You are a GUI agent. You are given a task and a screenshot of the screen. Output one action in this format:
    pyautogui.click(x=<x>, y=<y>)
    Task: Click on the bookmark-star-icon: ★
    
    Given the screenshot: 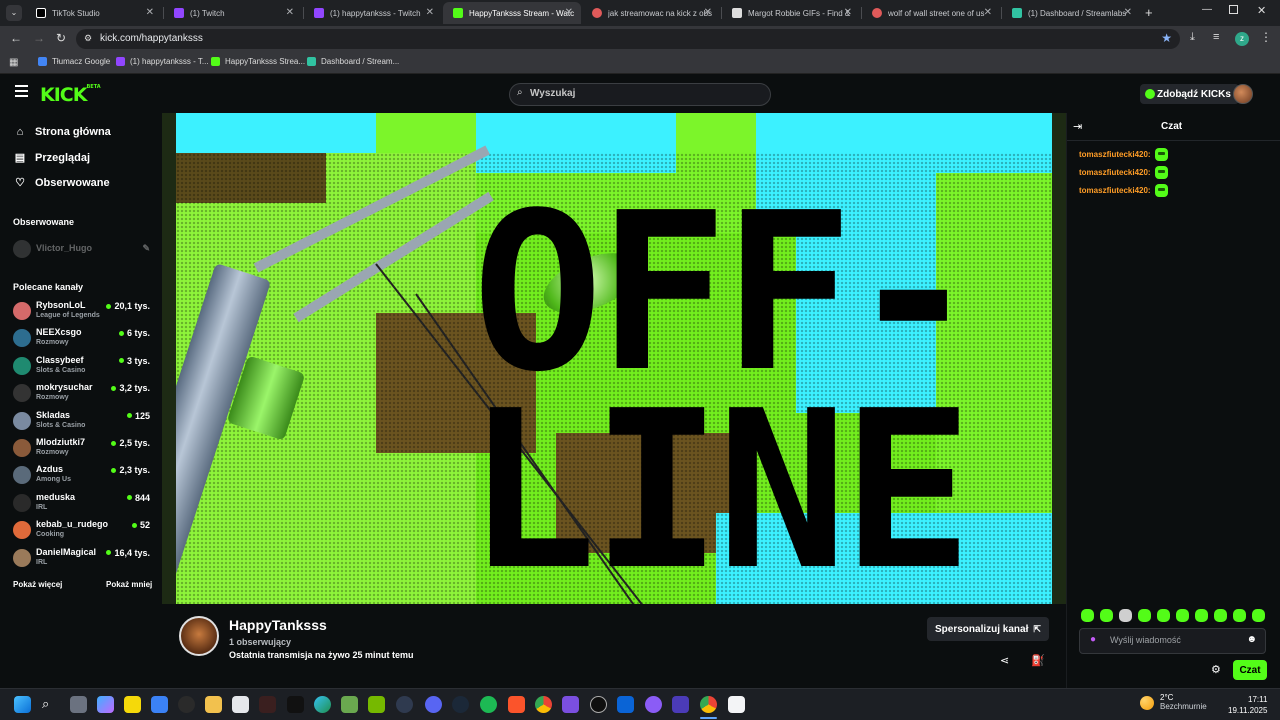 What is the action you would take?
    pyautogui.click(x=1166, y=38)
    